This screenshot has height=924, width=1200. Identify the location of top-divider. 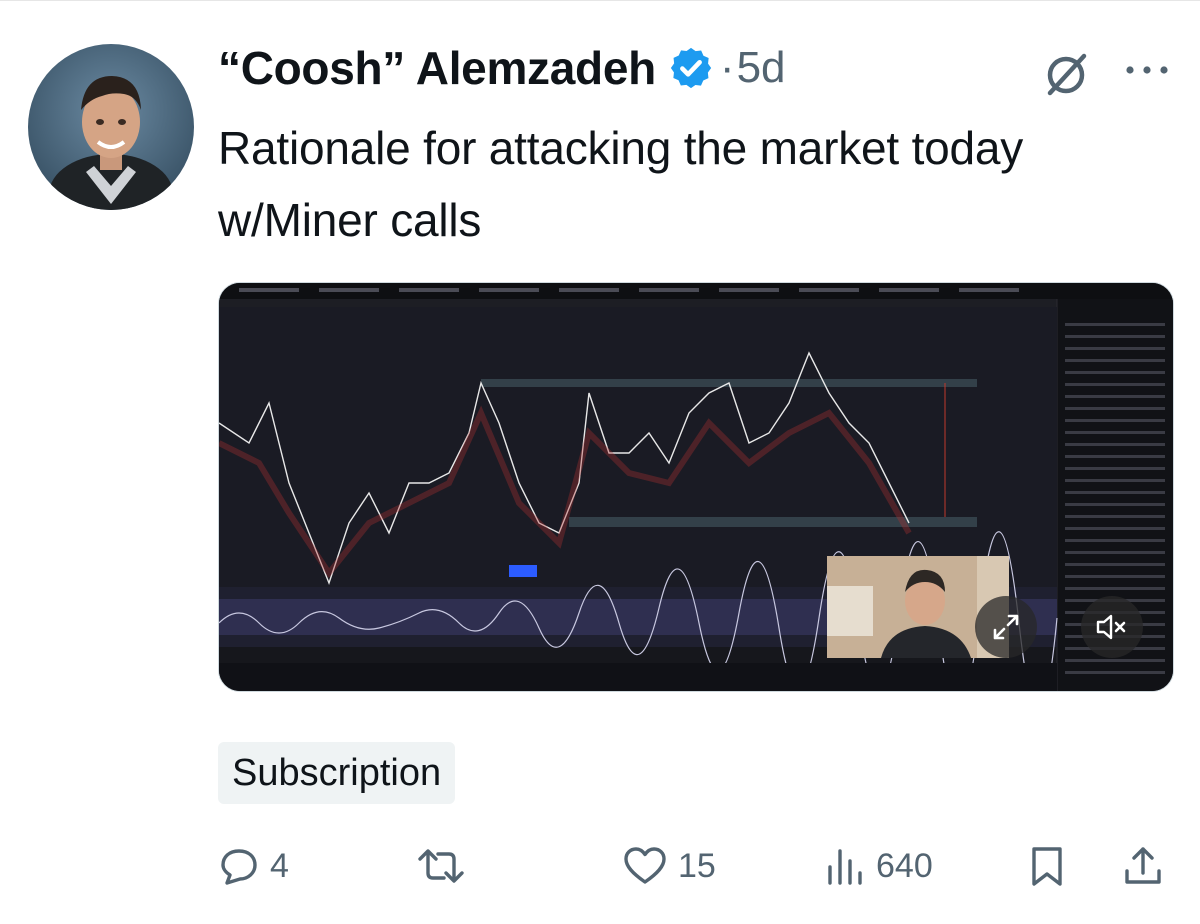
(600, 0).